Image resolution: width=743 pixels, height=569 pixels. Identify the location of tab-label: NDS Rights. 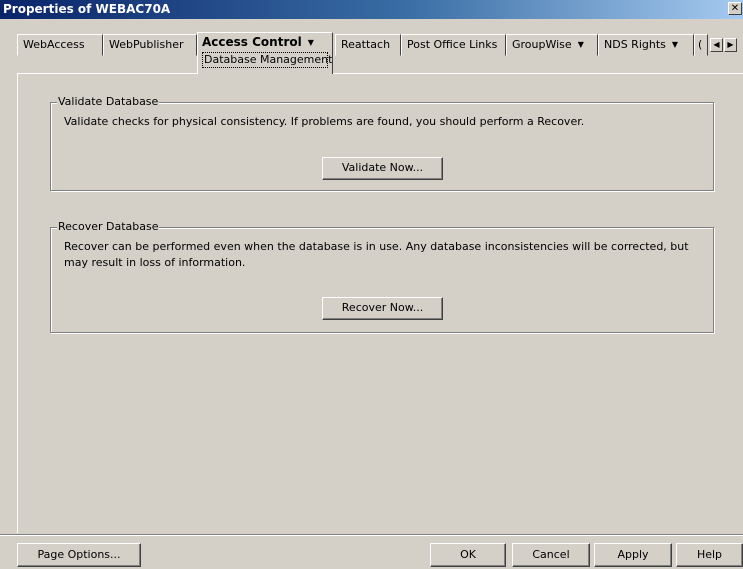
(635, 44).